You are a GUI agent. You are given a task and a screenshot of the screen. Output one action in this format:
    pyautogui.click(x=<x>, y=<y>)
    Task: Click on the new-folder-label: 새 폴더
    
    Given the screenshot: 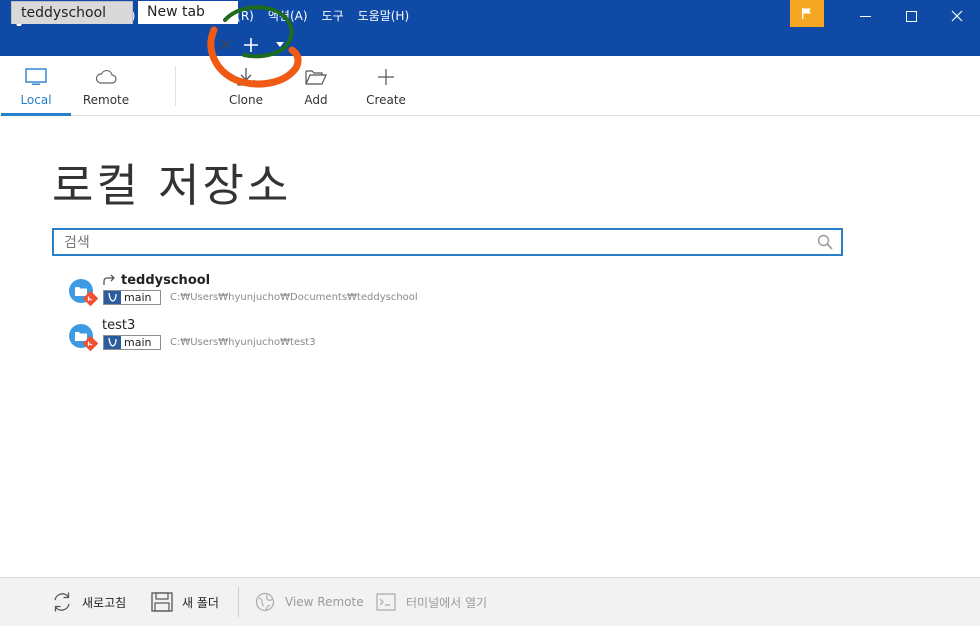 What is the action you would take?
    pyautogui.click(x=200, y=602)
    